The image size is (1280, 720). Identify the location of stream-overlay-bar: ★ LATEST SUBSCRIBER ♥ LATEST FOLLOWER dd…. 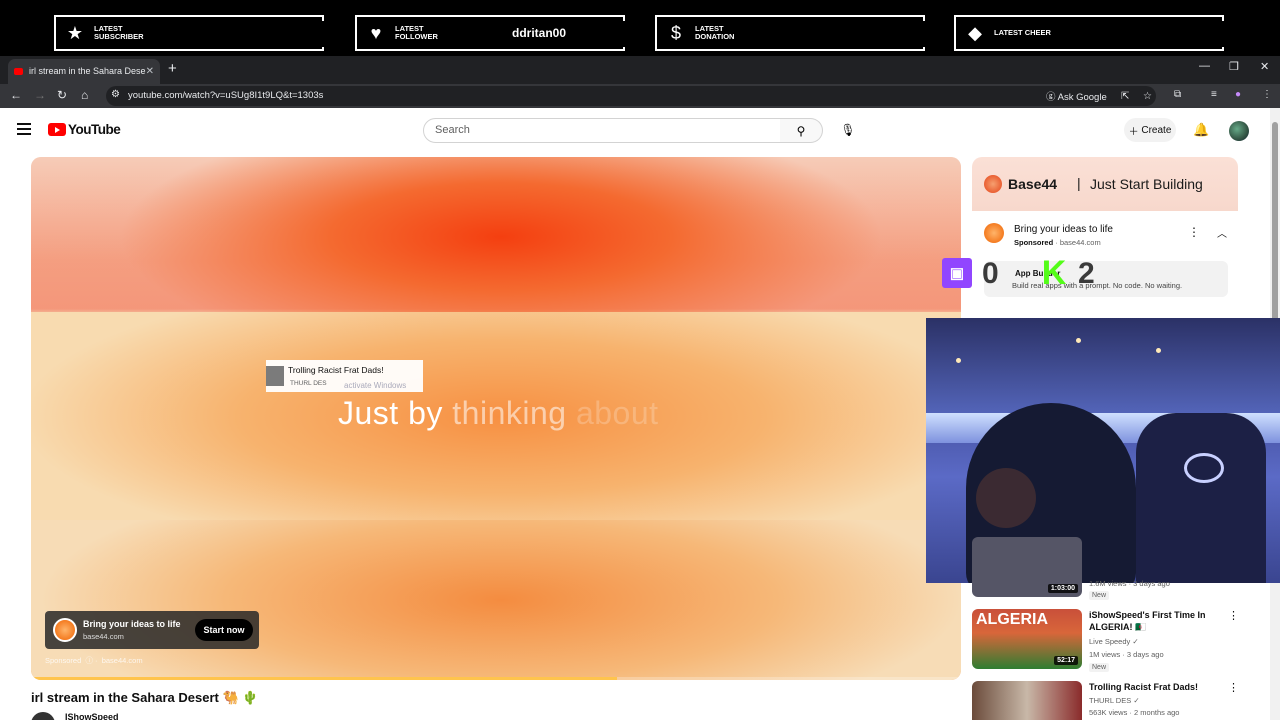
(640, 28).